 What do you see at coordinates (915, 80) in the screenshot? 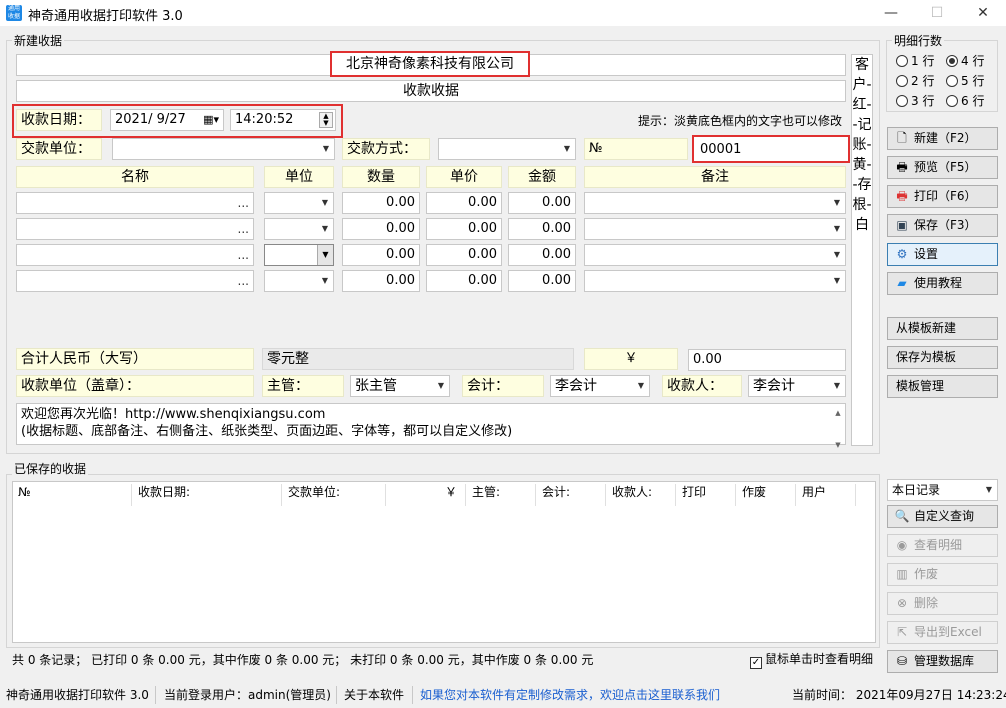
I see `radio-2-row: 2 行` at bounding box center [915, 80].